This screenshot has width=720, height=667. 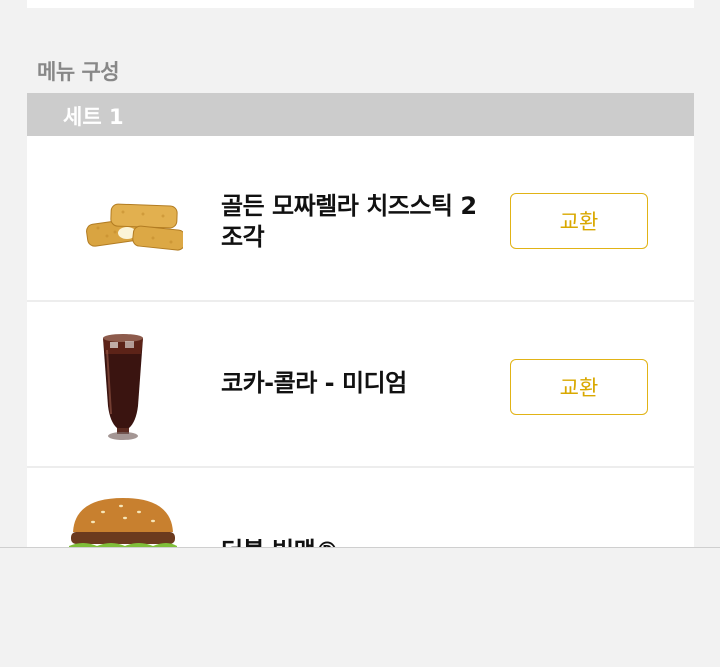 I want to click on set-label: 세트 1, so click(x=93, y=117).